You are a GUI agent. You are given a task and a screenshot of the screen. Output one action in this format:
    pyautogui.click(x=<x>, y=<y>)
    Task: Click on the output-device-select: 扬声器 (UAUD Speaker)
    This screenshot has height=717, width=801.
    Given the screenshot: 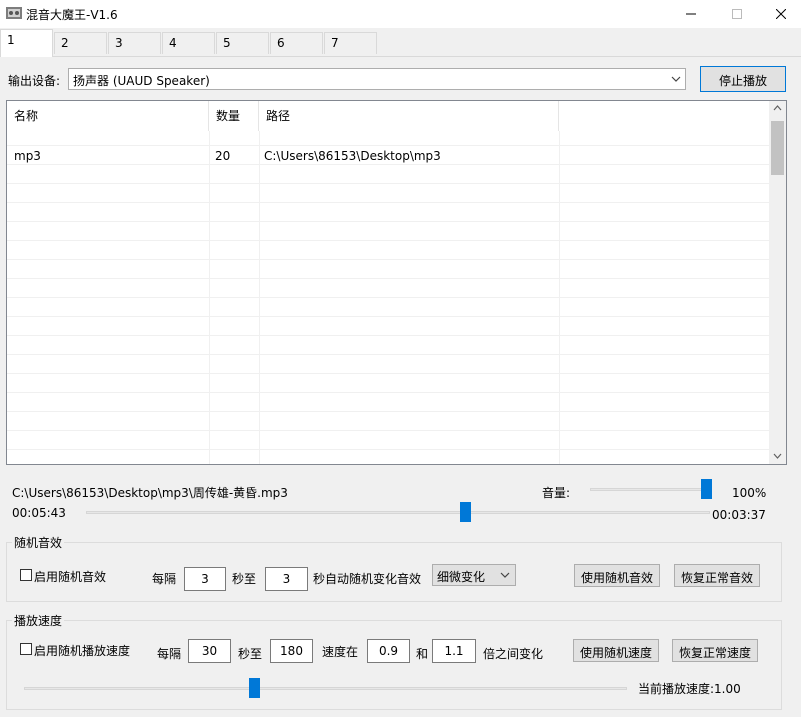 What is the action you would take?
    pyautogui.click(x=377, y=79)
    